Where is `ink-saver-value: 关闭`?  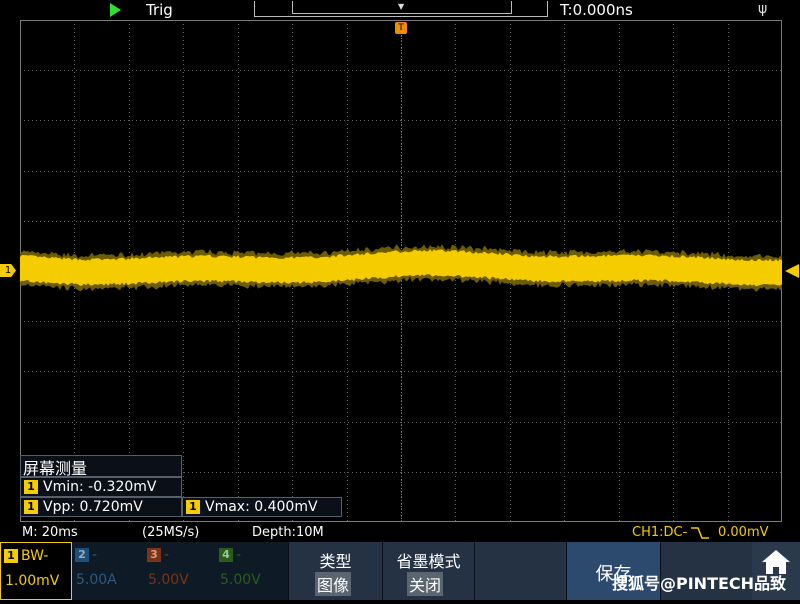
ink-saver-value: 关闭 is located at coordinates (425, 584).